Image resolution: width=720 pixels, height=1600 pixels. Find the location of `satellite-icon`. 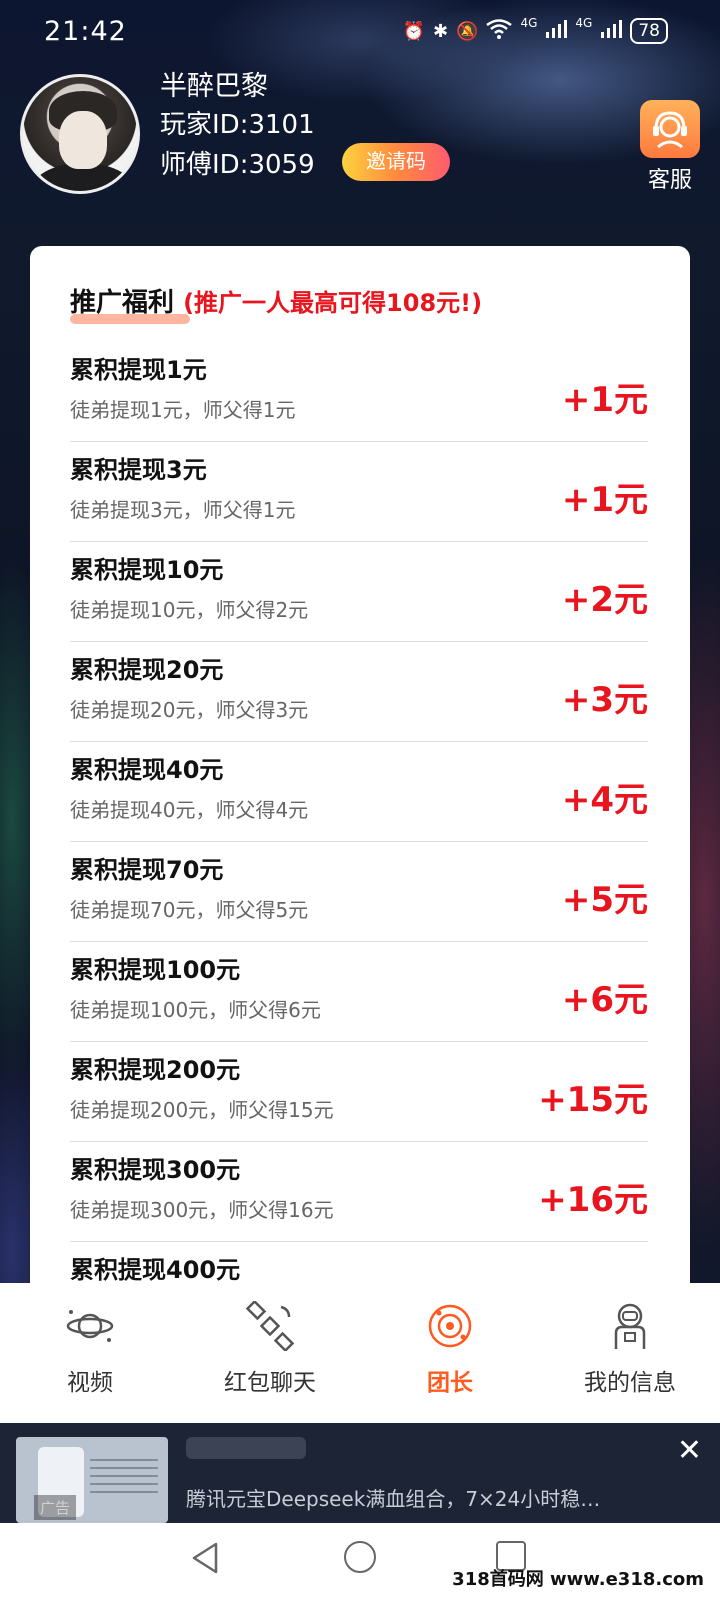

satellite-icon is located at coordinates (270, 1326).